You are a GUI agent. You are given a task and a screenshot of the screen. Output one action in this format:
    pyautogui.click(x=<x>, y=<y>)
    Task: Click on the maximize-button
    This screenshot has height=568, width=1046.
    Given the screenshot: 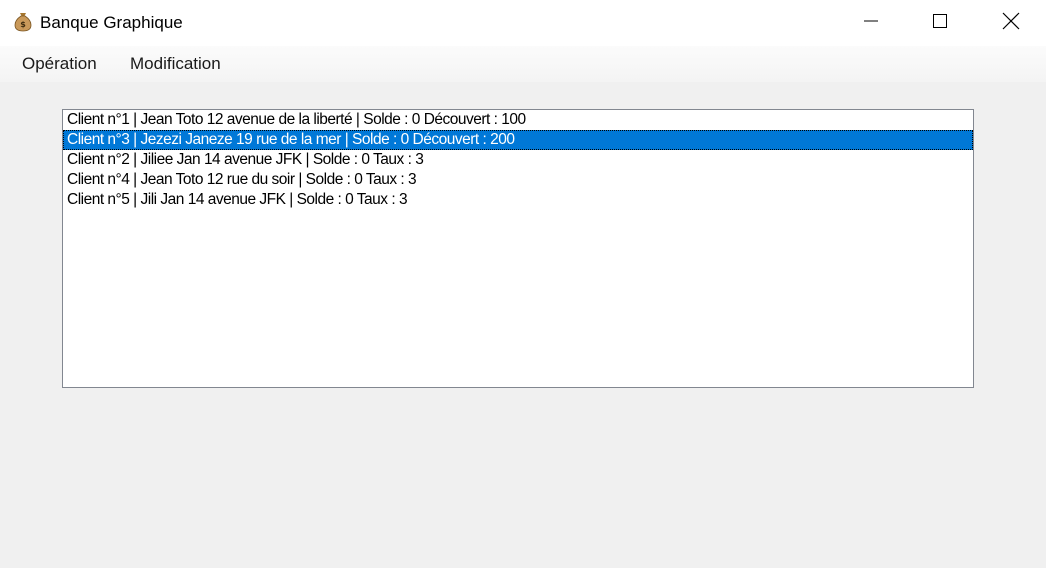 What is the action you would take?
    pyautogui.click(x=940, y=23)
    